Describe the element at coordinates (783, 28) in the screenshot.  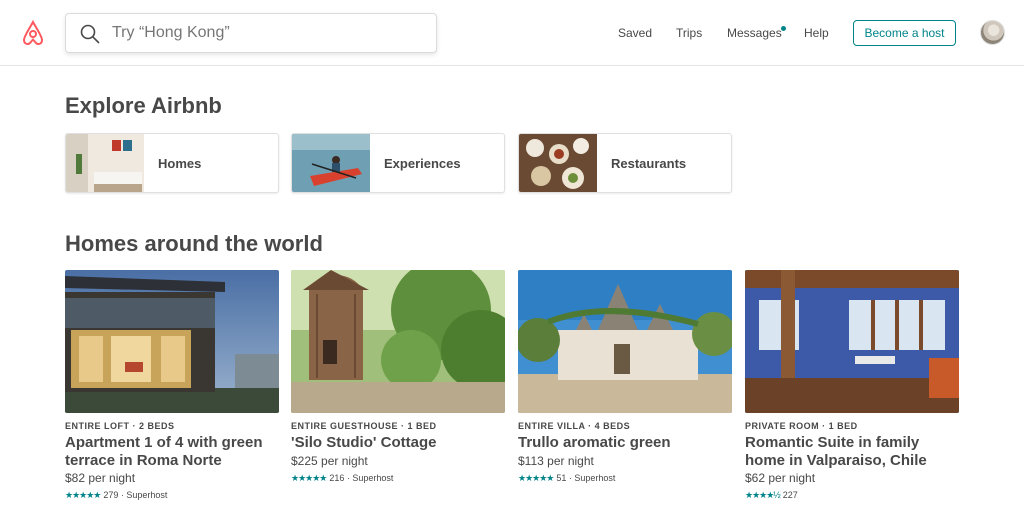
I see `messages-notification-dot` at that location.